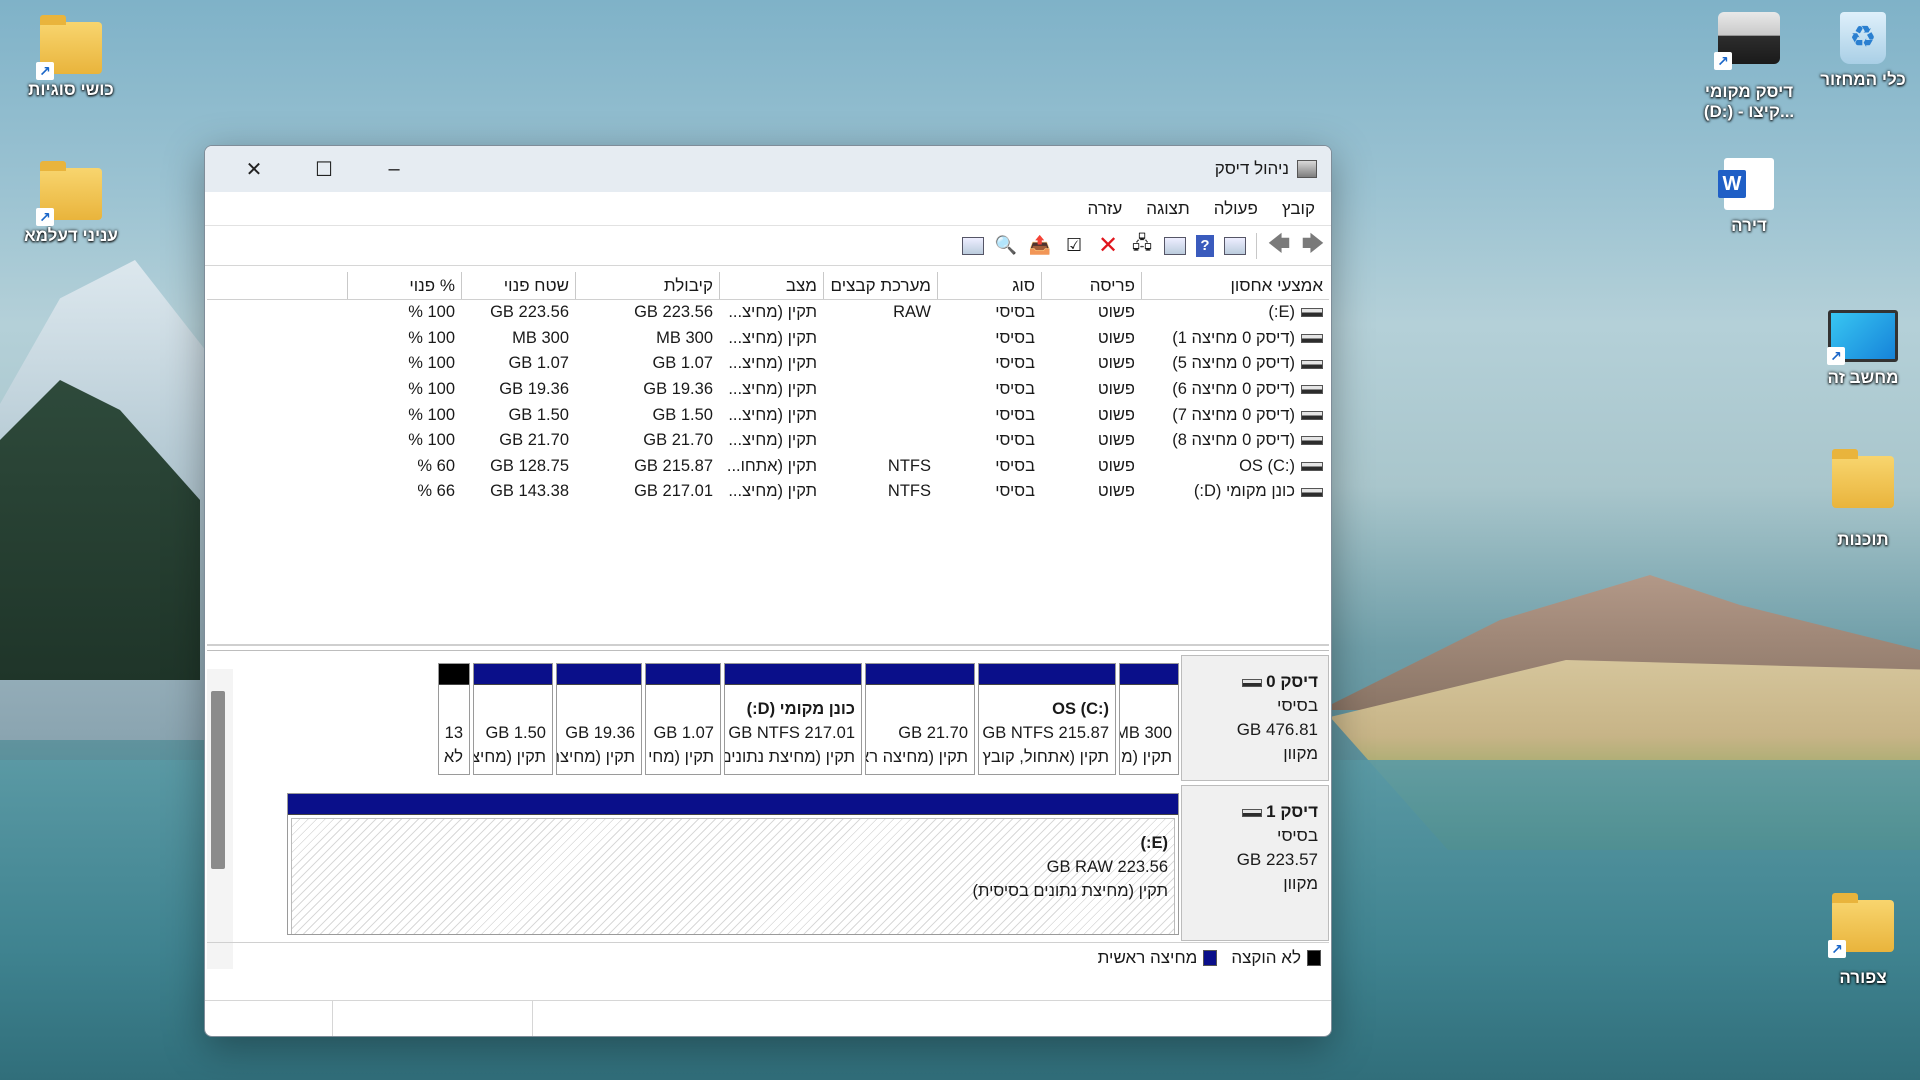 The height and width of the screenshot is (1080, 1920). Describe the element at coordinates (71, 203) in the screenshot. I see `desktop-icon-folder-2: ↗ עניני דעלמא` at that location.